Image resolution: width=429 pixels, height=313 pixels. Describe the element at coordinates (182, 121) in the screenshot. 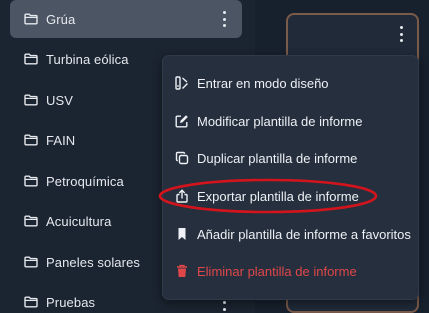

I see `edit-icon` at that location.